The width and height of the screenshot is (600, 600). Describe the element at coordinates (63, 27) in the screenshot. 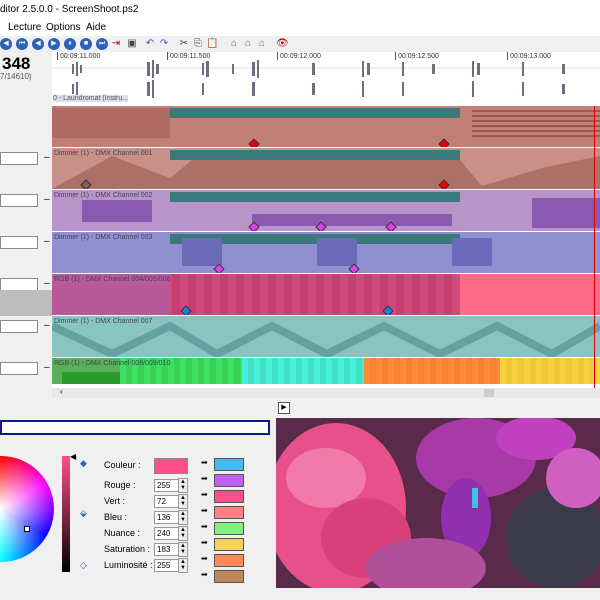

I see `menu-options: Options` at that location.